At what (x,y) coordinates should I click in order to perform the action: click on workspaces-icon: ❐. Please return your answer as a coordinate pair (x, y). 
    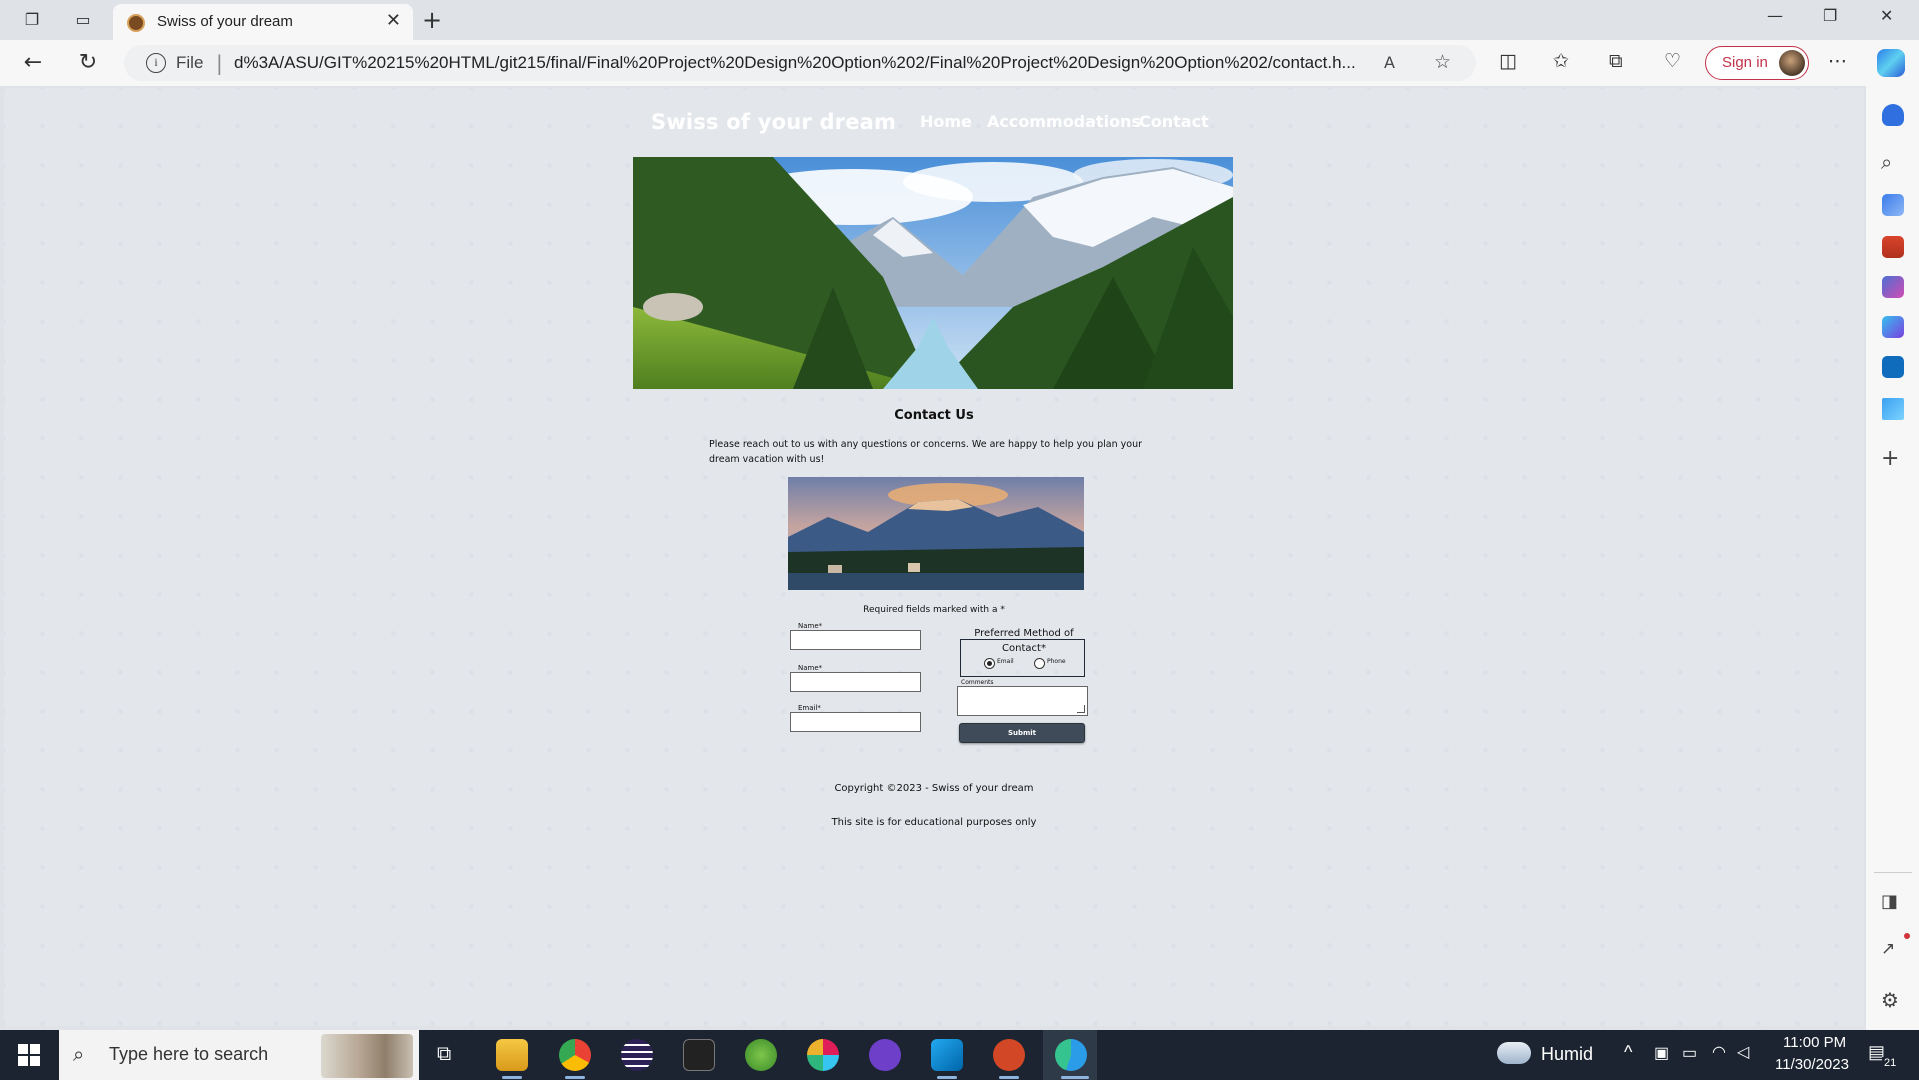
    Looking at the image, I should click on (32, 20).